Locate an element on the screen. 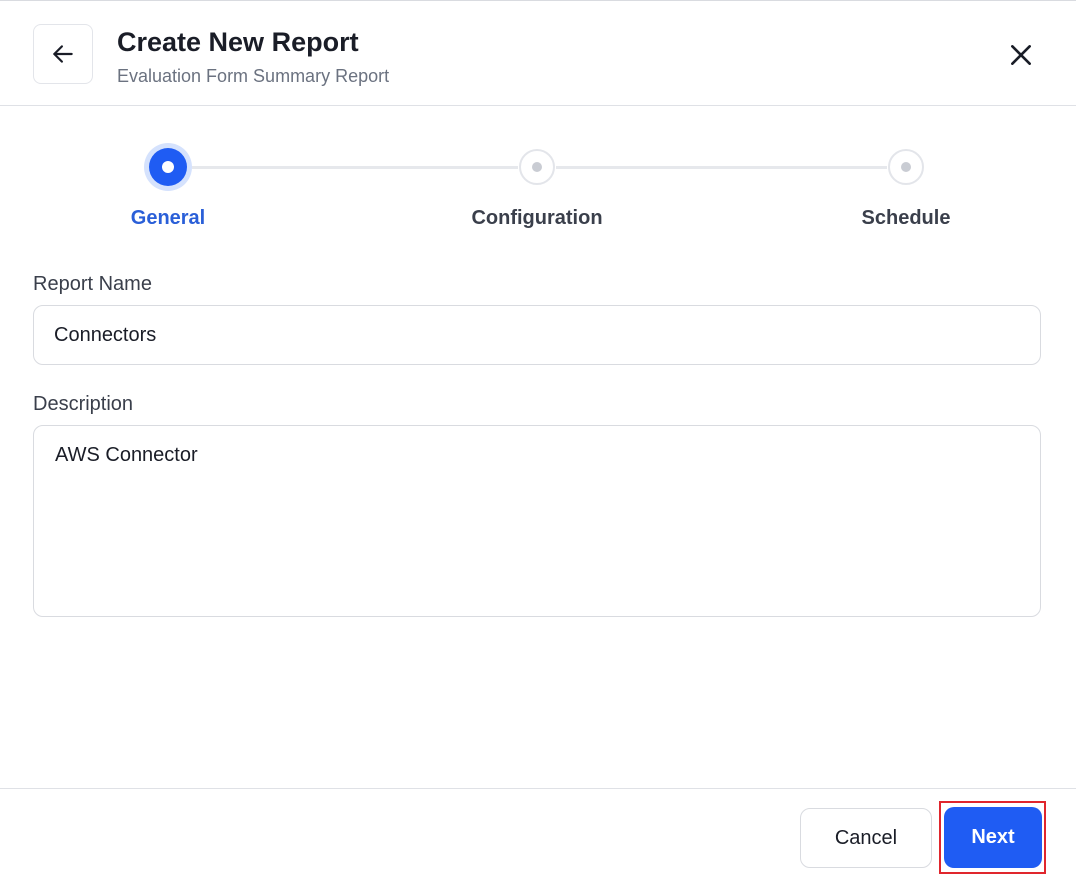 This screenshot has width=1076, height=883. close-button is located at coordinates (1021, 55).